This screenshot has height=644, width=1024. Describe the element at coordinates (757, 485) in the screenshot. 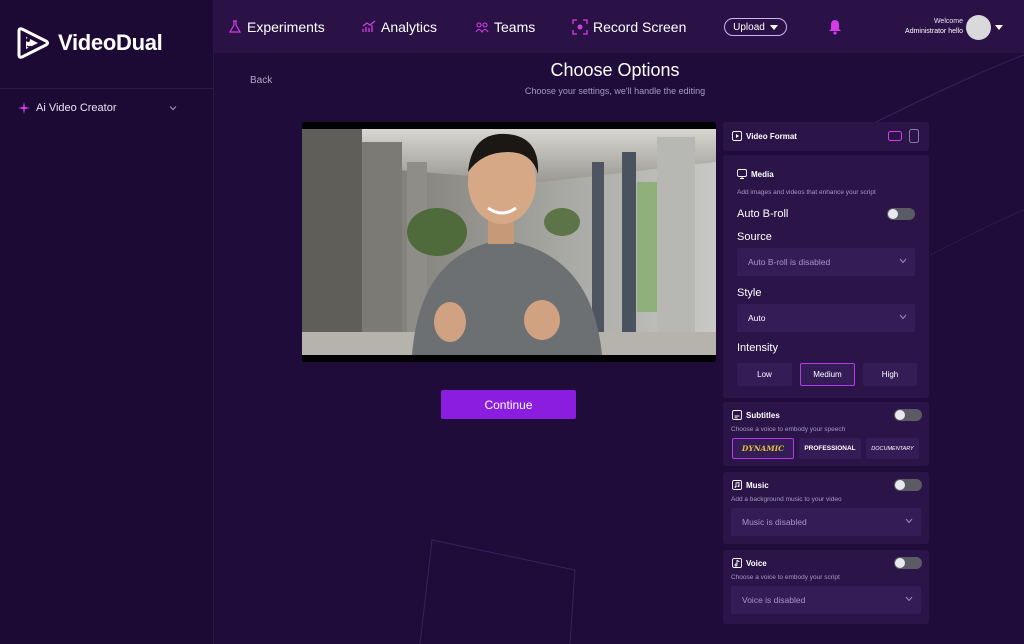

I see `music-title: Music` at that location.